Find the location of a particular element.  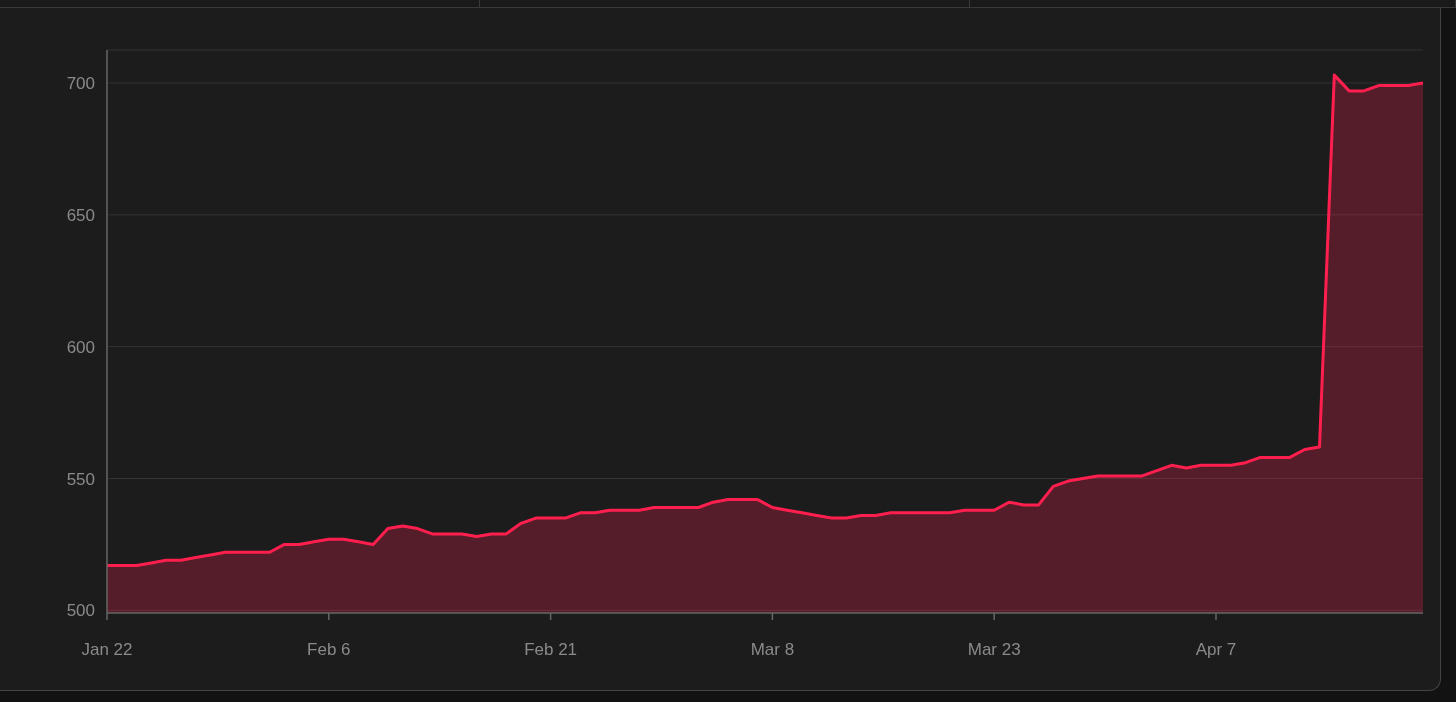

x-tick-label: Jan 22 is located at coordinates (107, 649).